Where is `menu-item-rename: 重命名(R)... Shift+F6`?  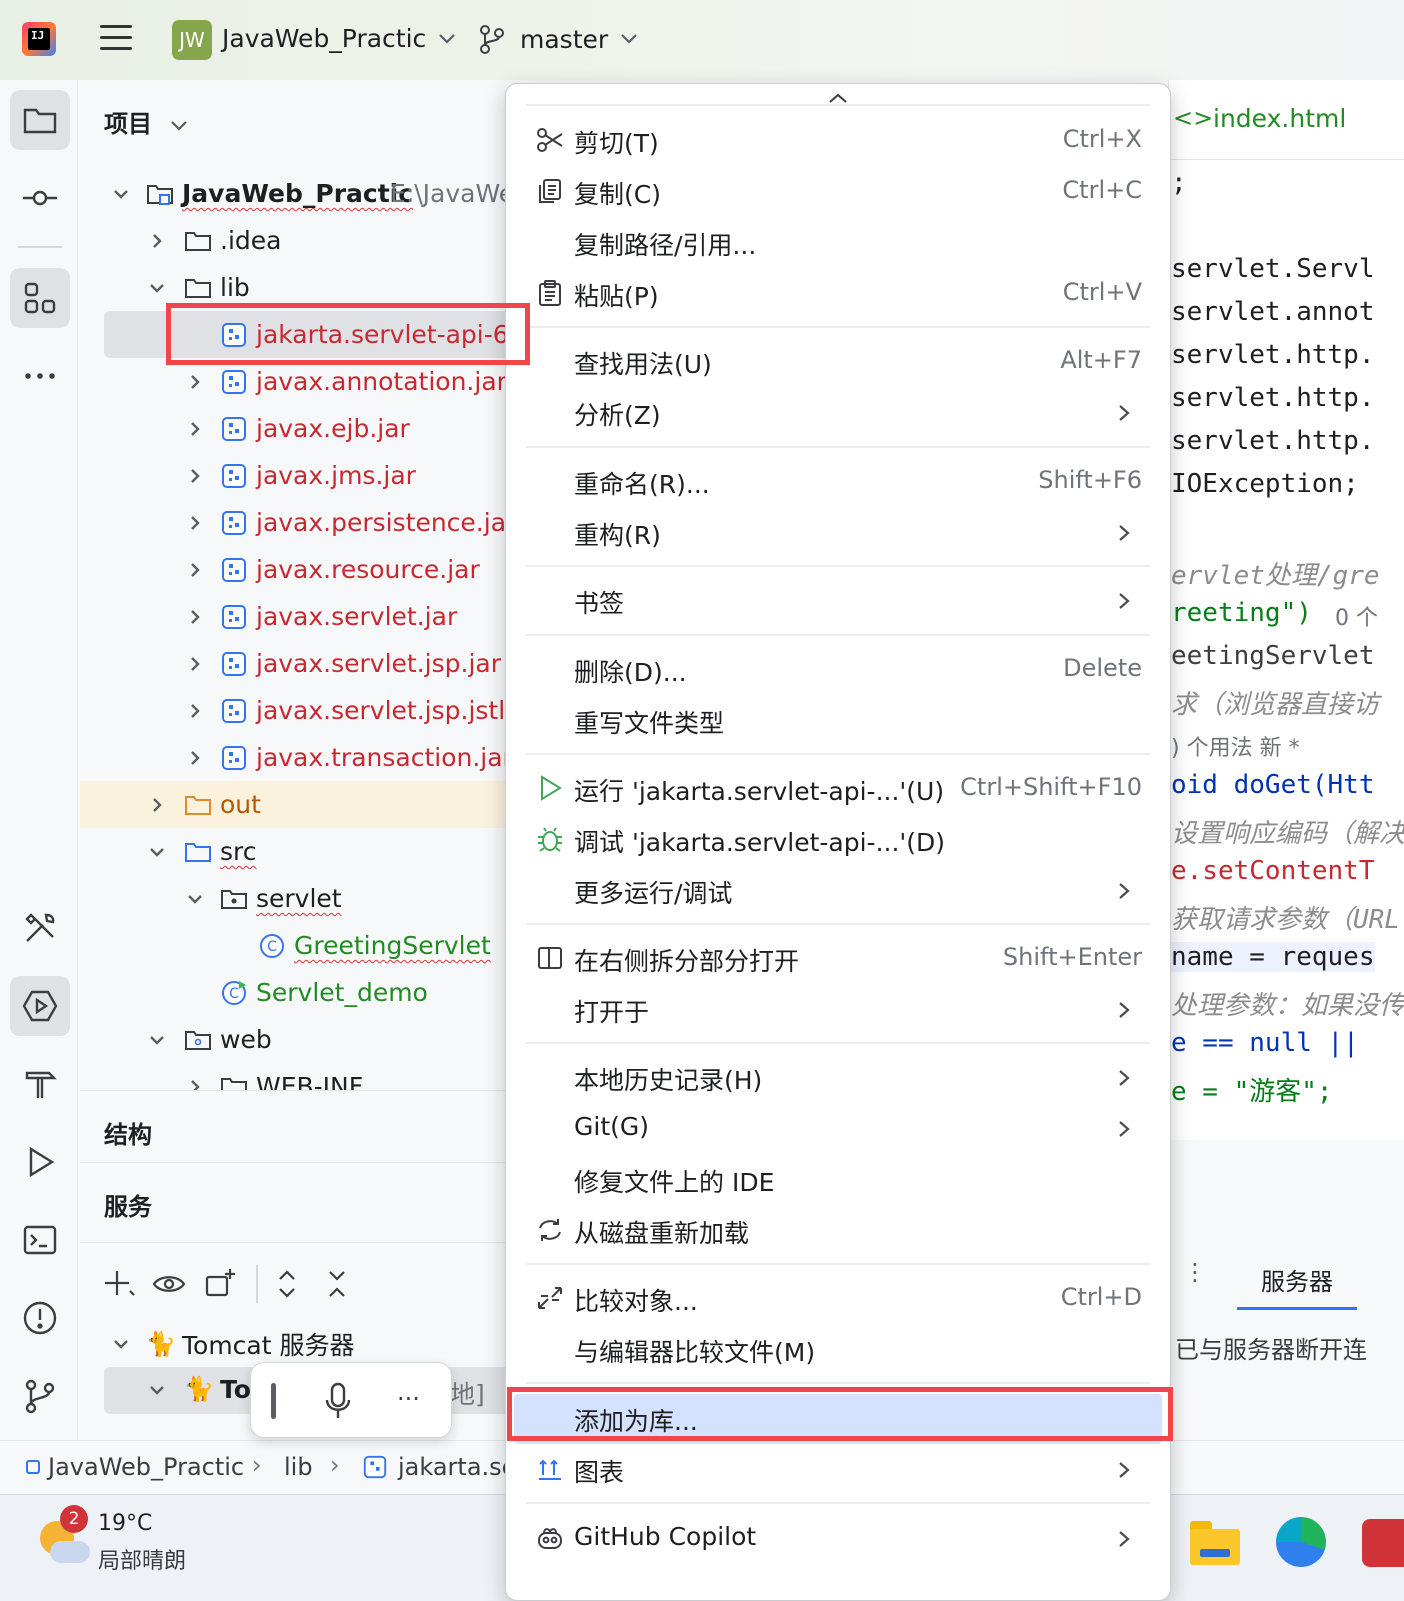
menu-item-rename: 重命名(R)... Shift+F6 is located at coordinates (838, 482).